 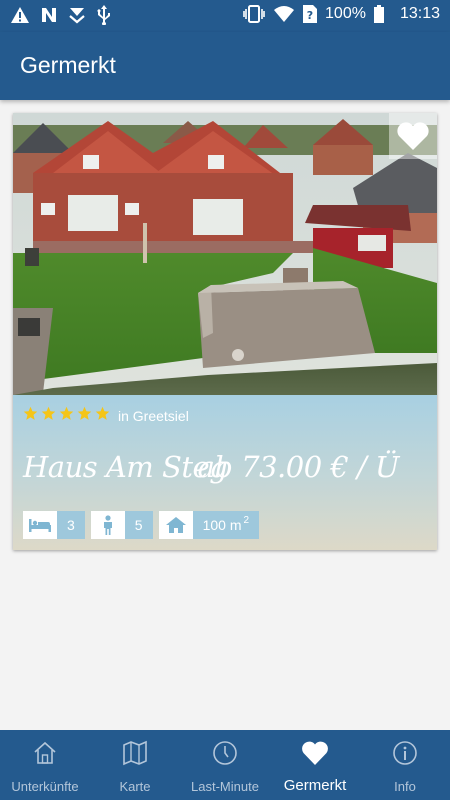 What do you see at coordinates (40, 525) in the screenshot?
I see `bed-icon` at bounding box center [40, 525].